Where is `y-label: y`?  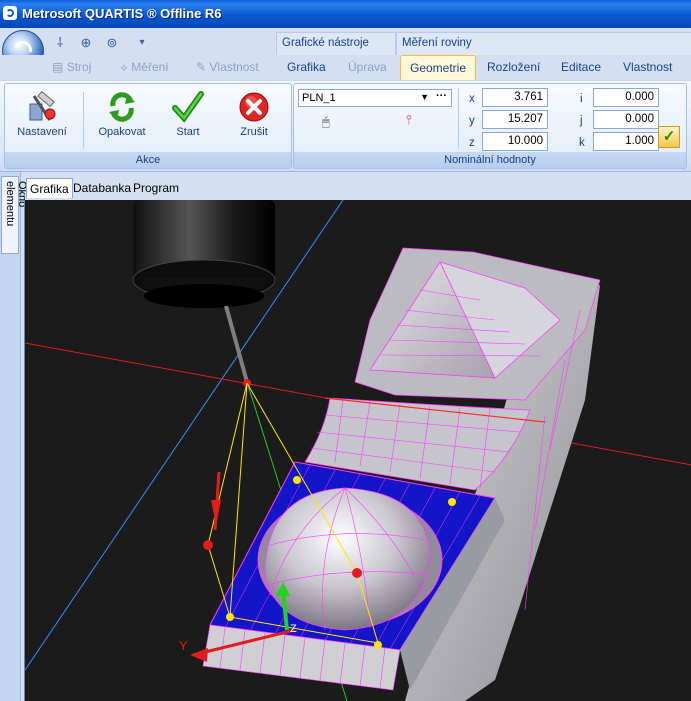 y-label: y is located at coordinates (472, 121).